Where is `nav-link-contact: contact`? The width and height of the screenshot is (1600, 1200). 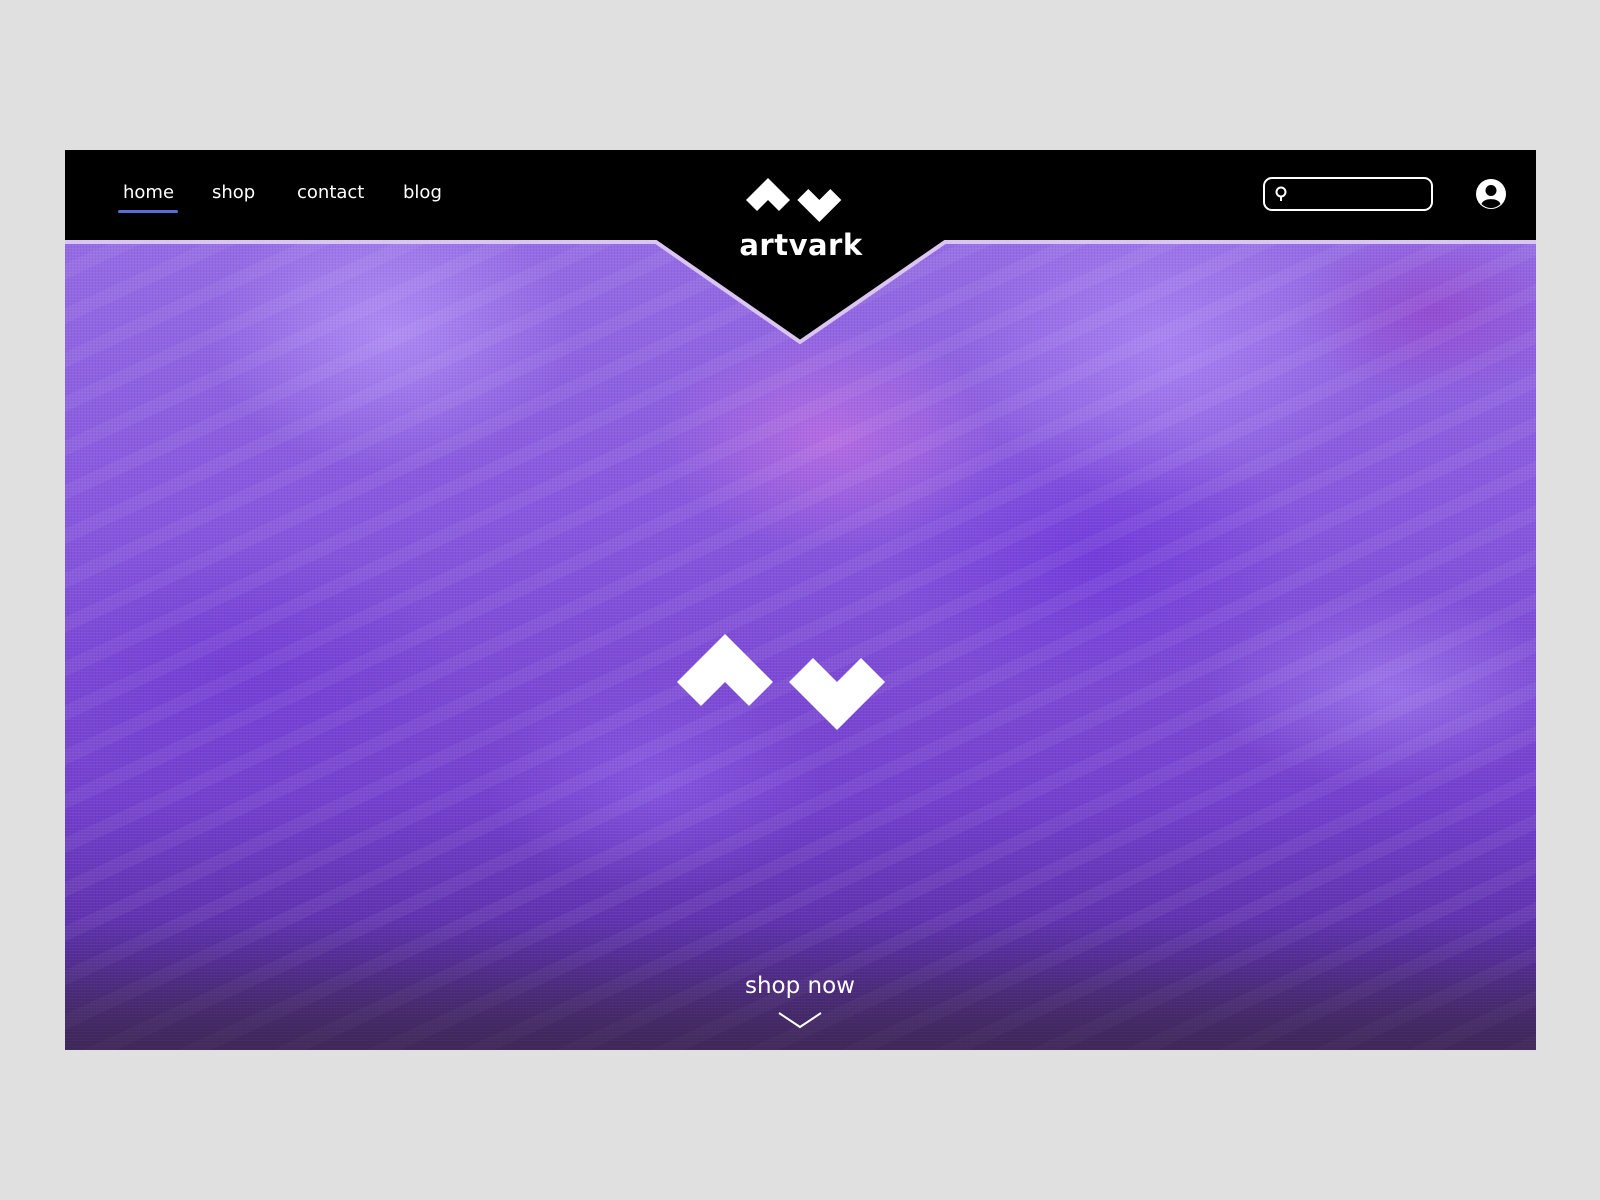
nav-link-contact: contact is located at coordinates (330, 192).